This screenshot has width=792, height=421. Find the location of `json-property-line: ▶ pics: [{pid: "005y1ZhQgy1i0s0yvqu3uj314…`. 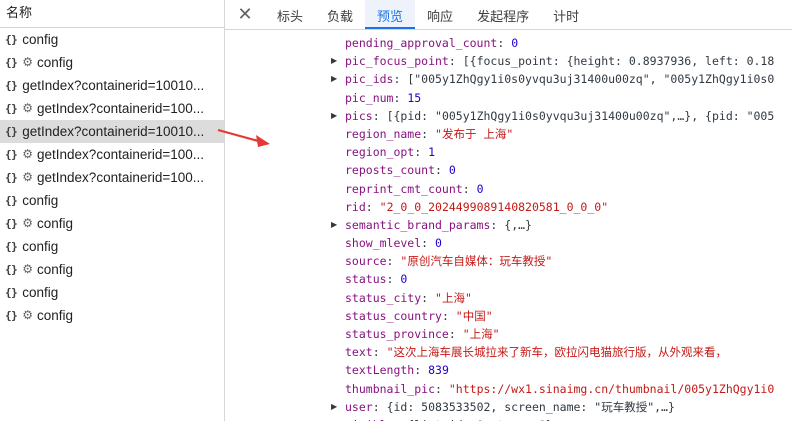

json-property-line: ▶ pics: [{pid: "005y1ZhQgy1i0s0yvqu3uj314… is located at coordinates (508, 116).